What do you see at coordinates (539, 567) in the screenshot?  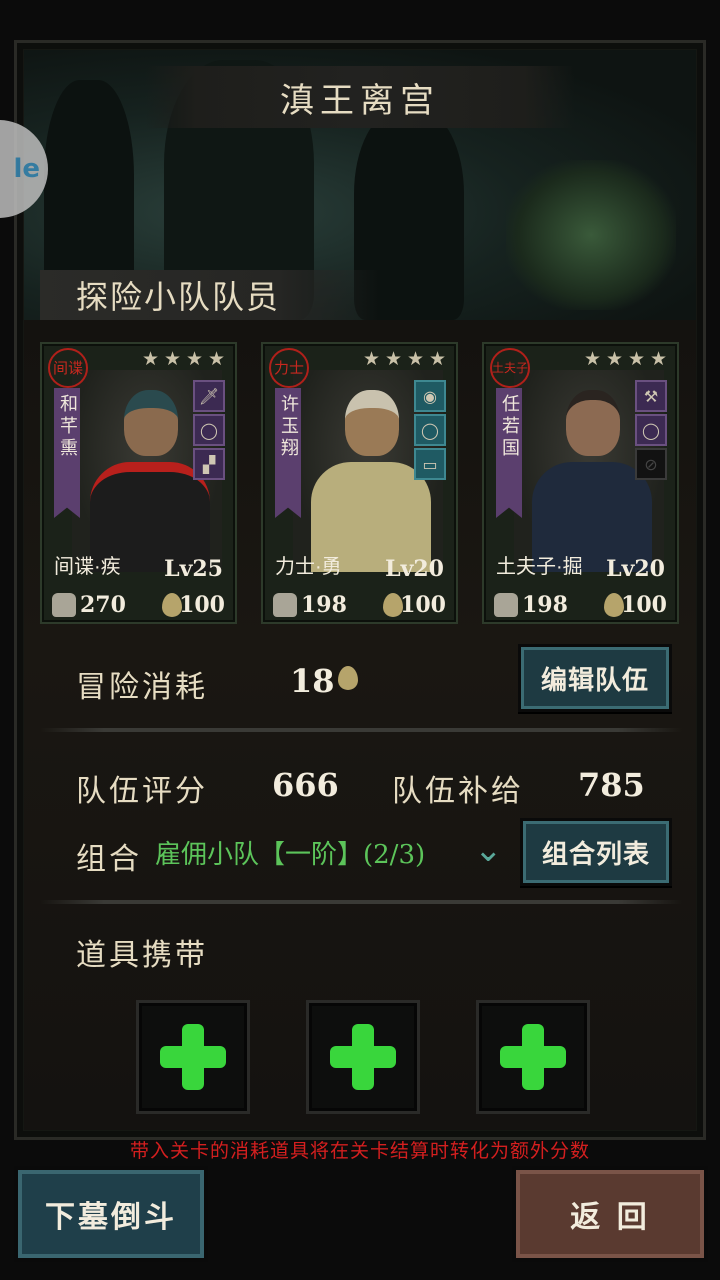 I see `member-class: 土夫子·掘` at bounding box center [539, 567].